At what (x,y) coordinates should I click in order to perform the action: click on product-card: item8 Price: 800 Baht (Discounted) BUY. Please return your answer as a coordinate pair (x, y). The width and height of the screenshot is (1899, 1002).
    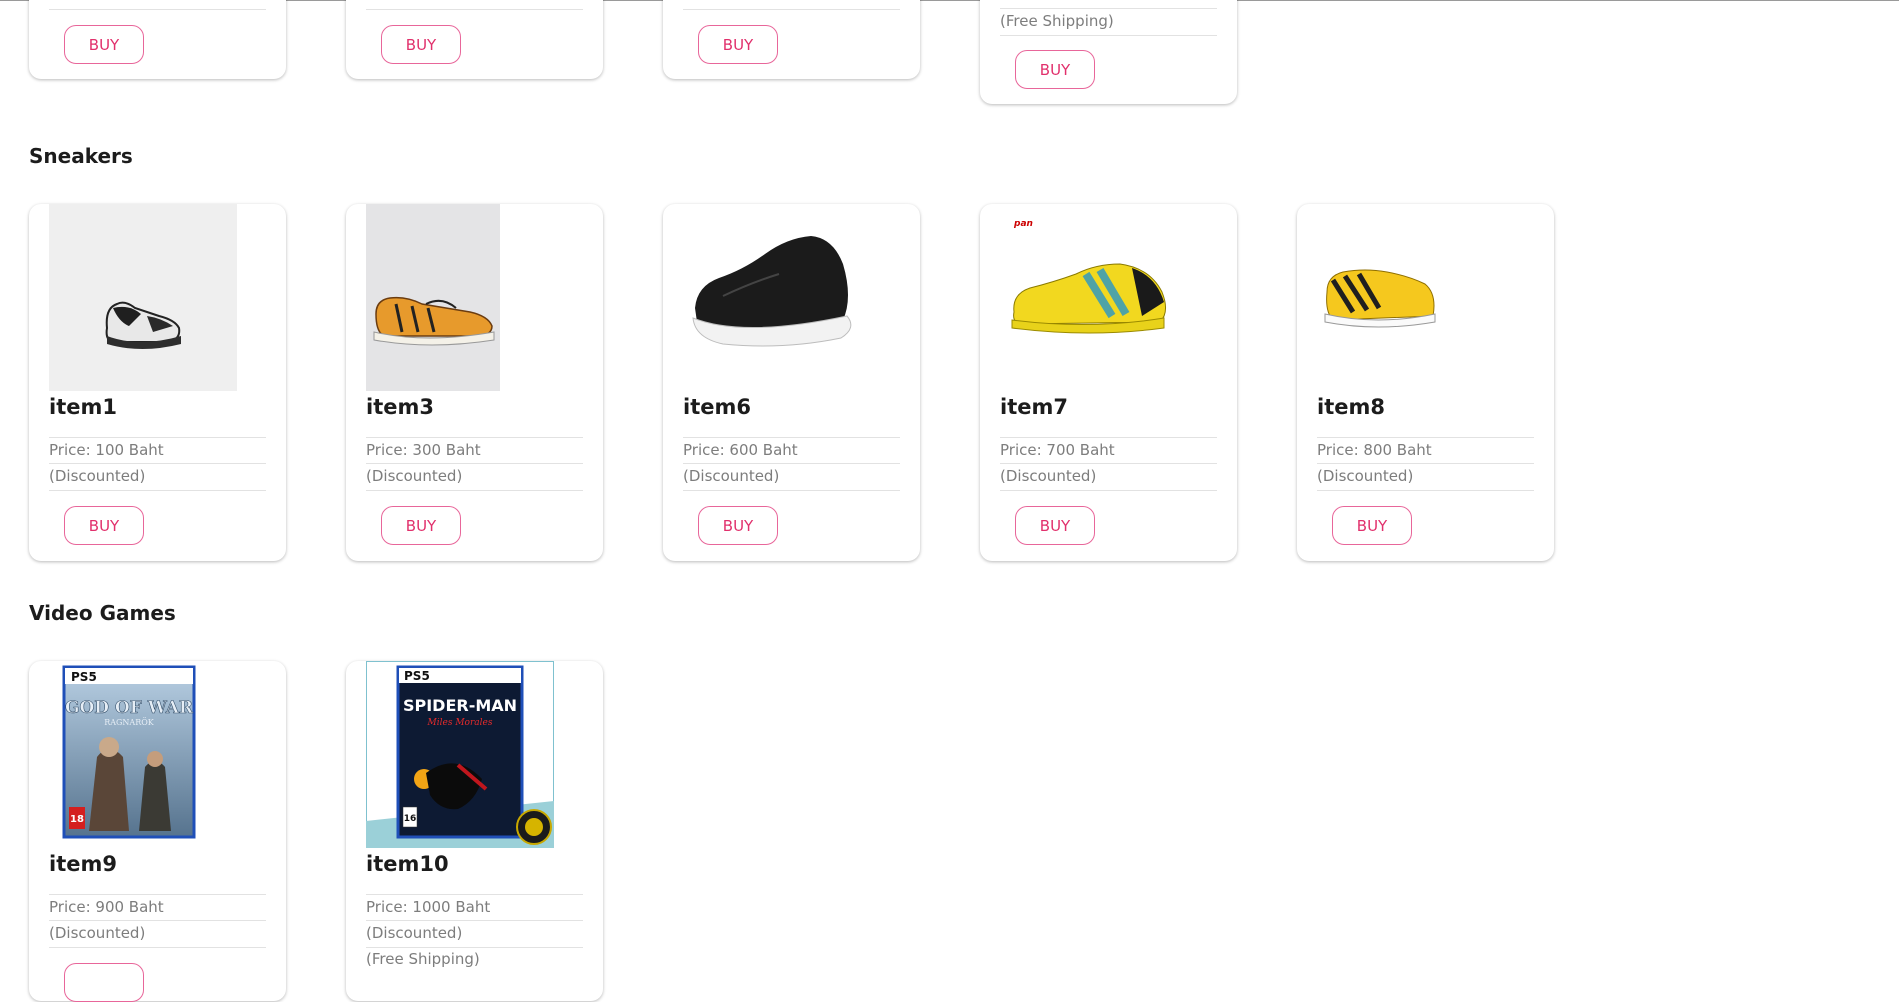
    Looking at the image, I should click on (1425, 382).